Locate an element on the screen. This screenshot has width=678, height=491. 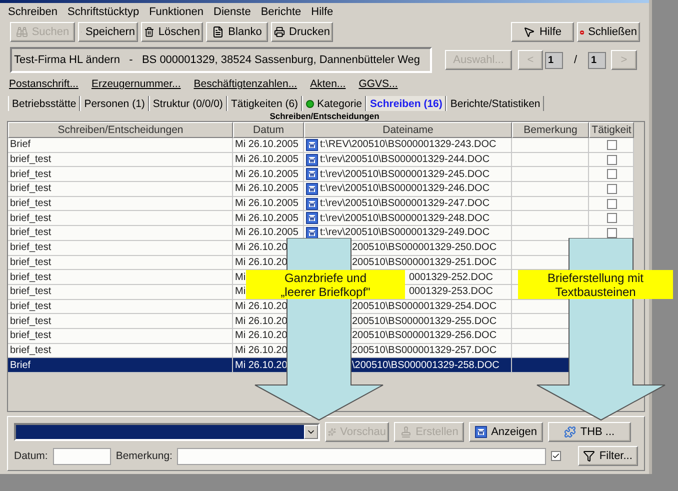
tab: Struktur (0/0/0) is located at coordinates (187, 103).